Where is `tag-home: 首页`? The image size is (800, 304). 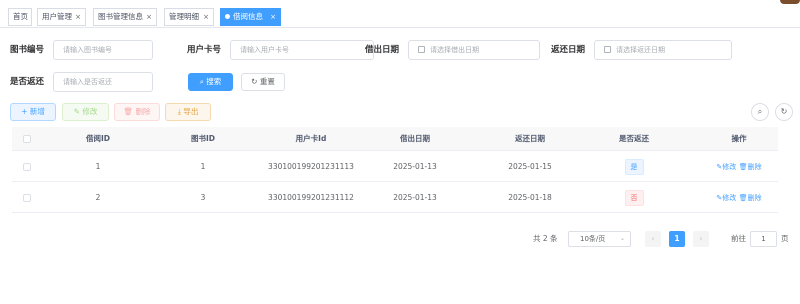 tag-home: 首页 is located at coordinates (20, 17).